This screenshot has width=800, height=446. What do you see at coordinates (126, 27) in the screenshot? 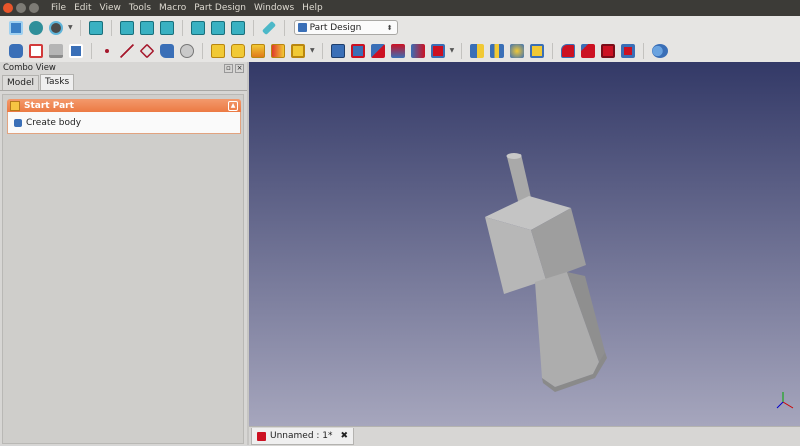
I see `view-front-icon` at bounding box center [126, 27].